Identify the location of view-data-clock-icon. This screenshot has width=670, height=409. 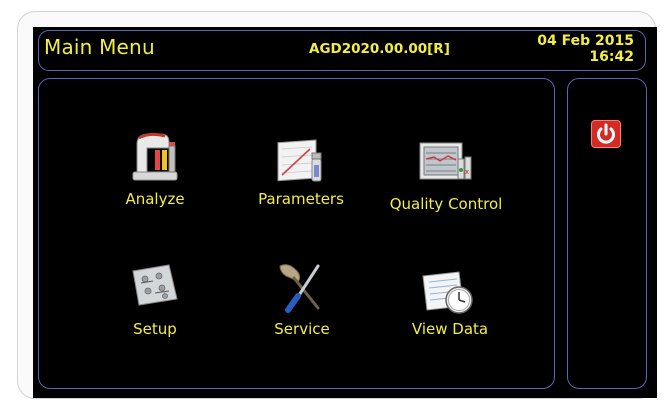
(447, 292).